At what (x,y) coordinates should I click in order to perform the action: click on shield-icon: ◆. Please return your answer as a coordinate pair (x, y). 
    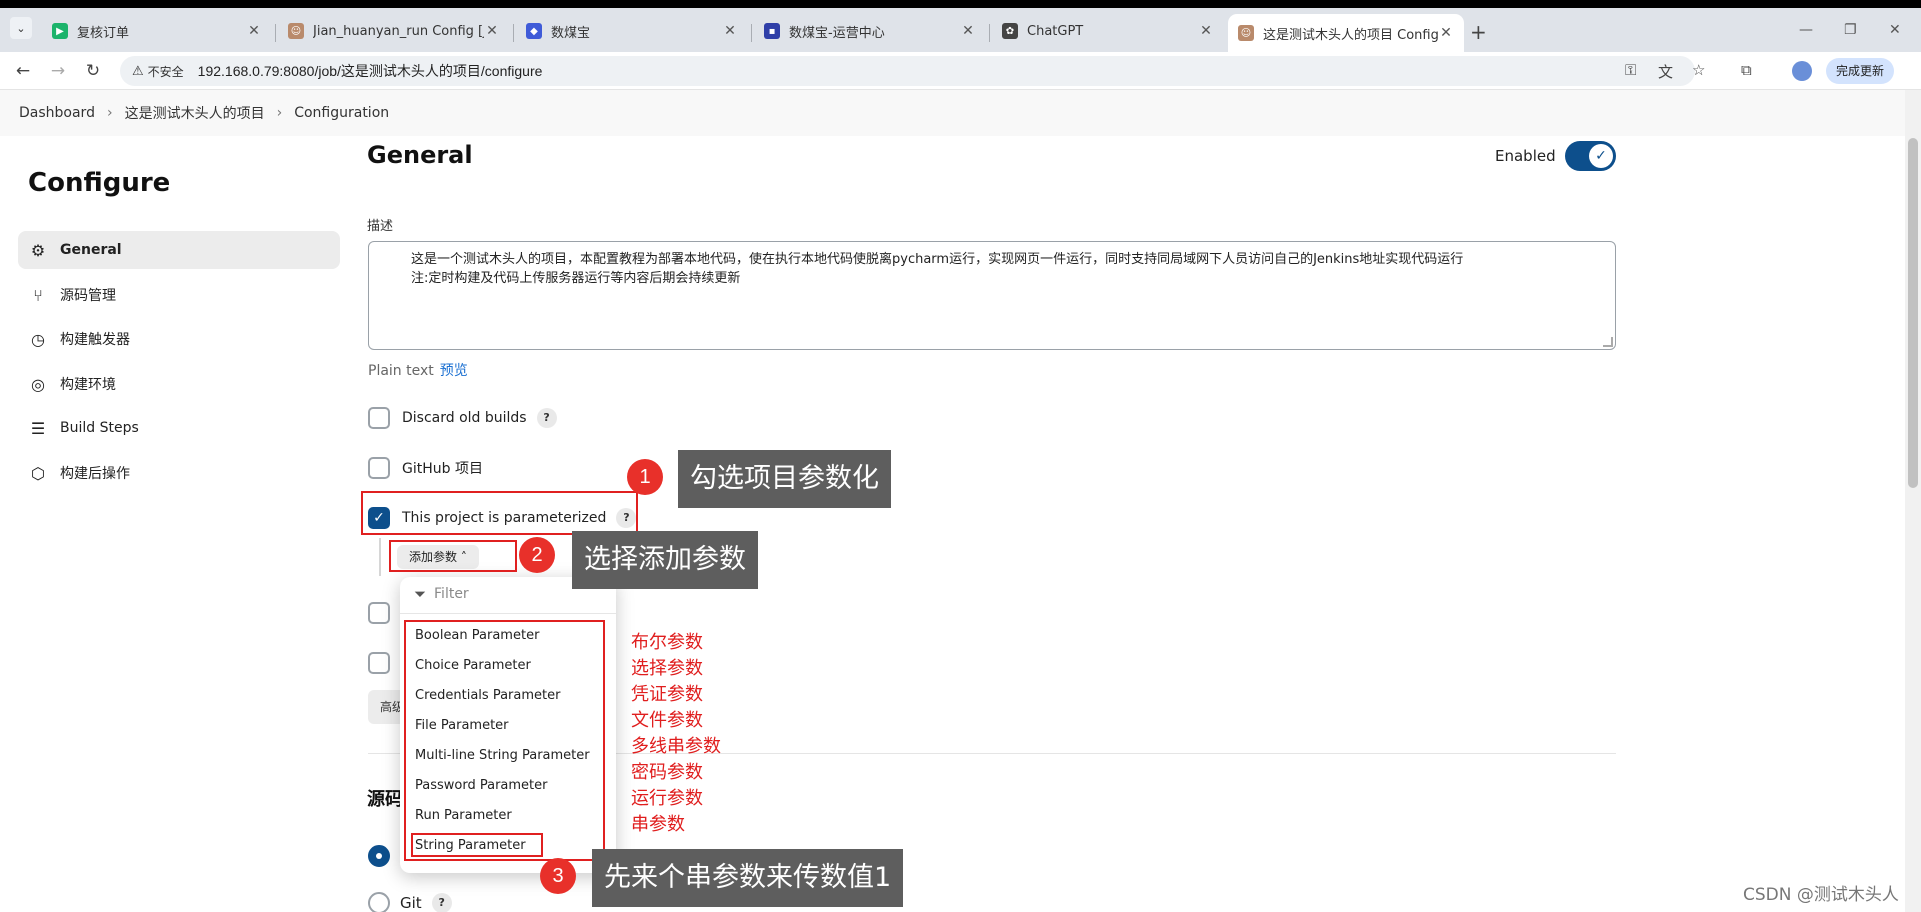
    Looking at the image, I should click on (534, 31).